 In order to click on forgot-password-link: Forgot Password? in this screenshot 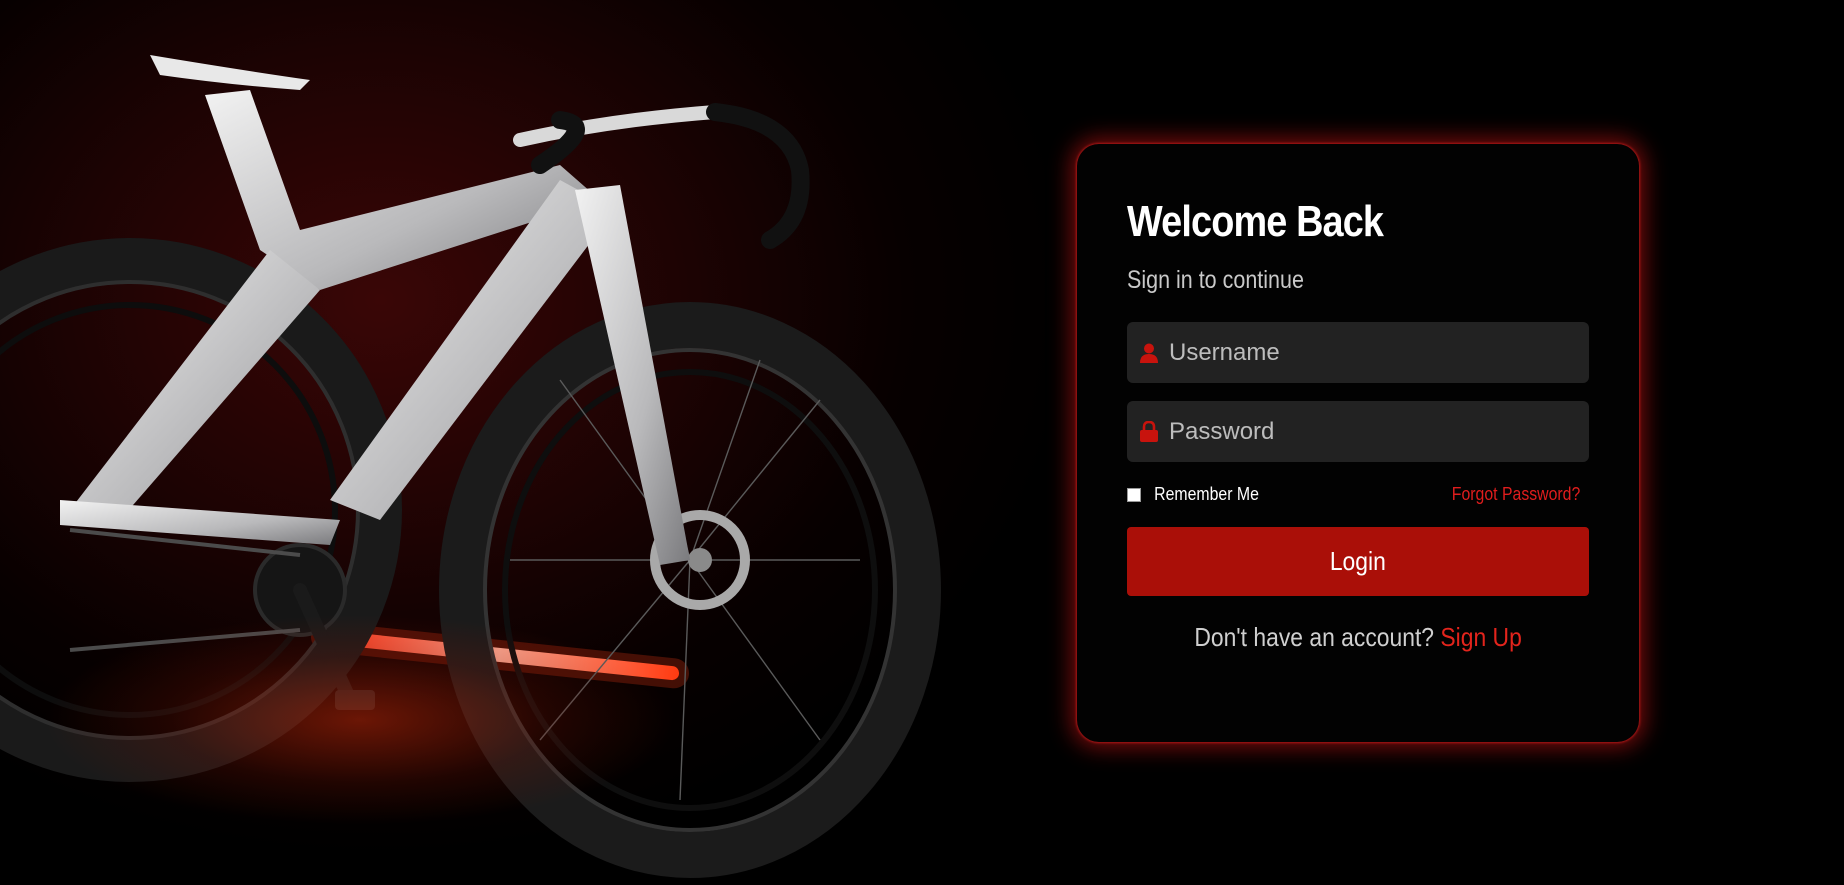, I will do `click(1516, 494)`.